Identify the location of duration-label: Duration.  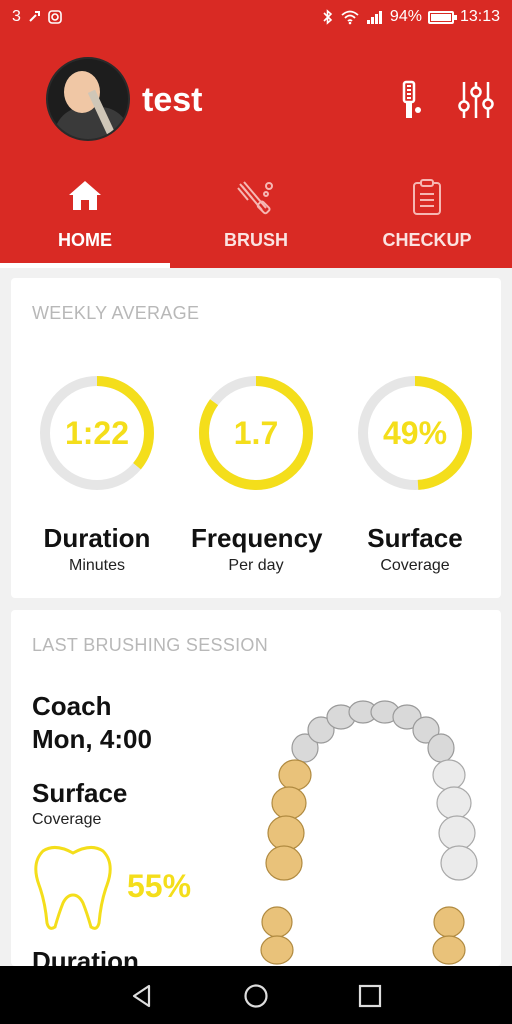
(85, 956).